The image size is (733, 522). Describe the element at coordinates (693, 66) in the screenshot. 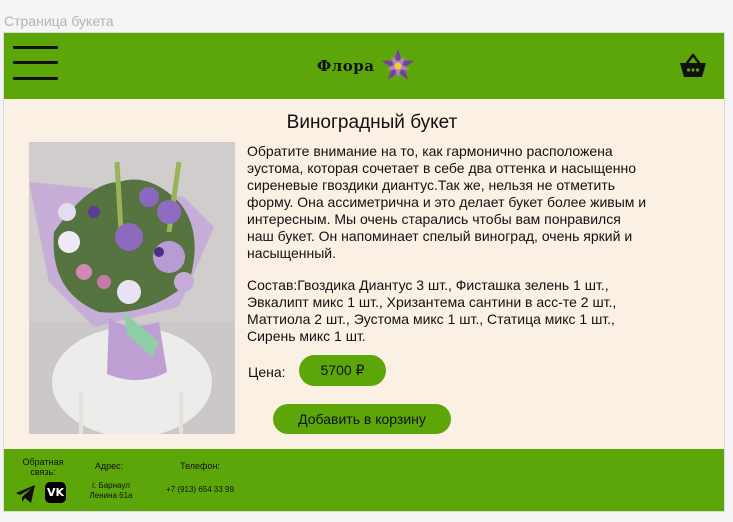

I see `shopping-basket-icon` at that location.